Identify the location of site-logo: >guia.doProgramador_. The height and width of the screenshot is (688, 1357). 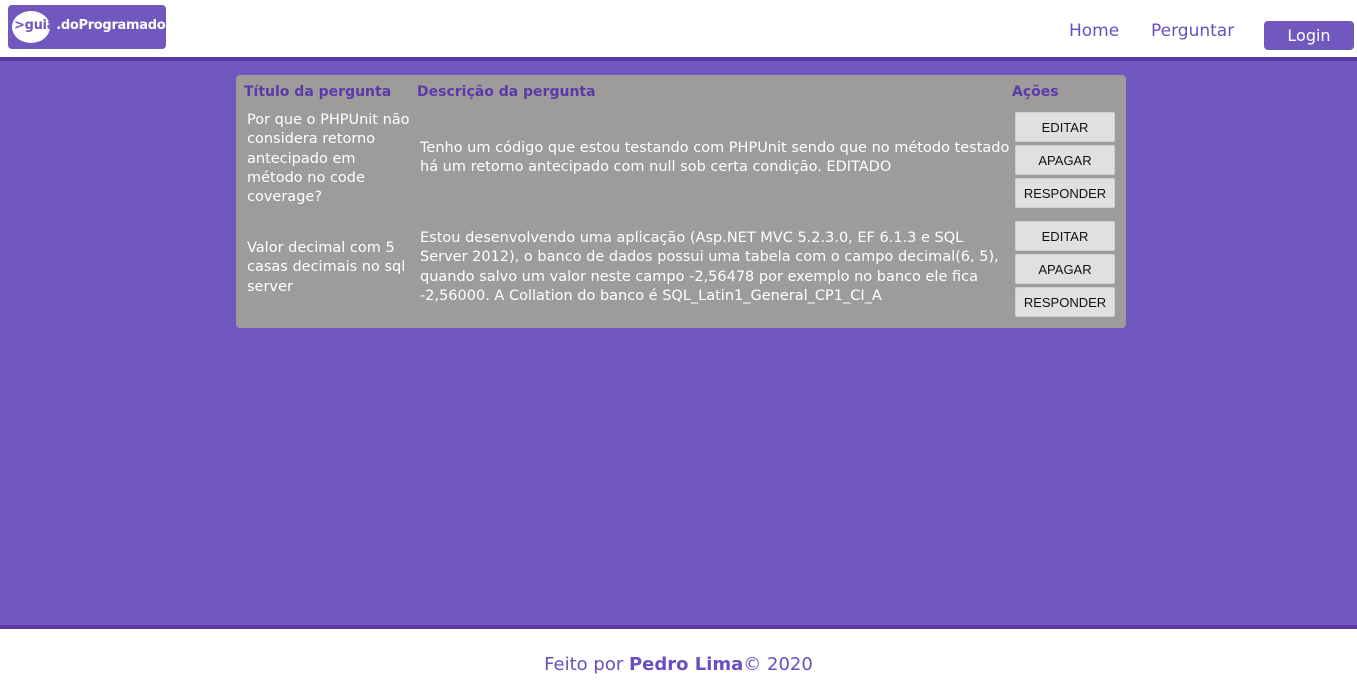
(93, 27).